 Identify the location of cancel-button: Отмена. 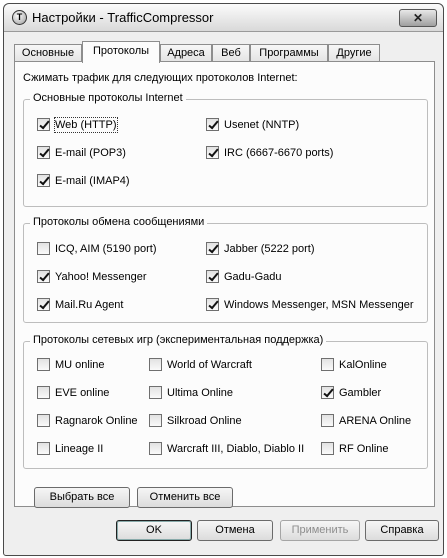
(235, 530).